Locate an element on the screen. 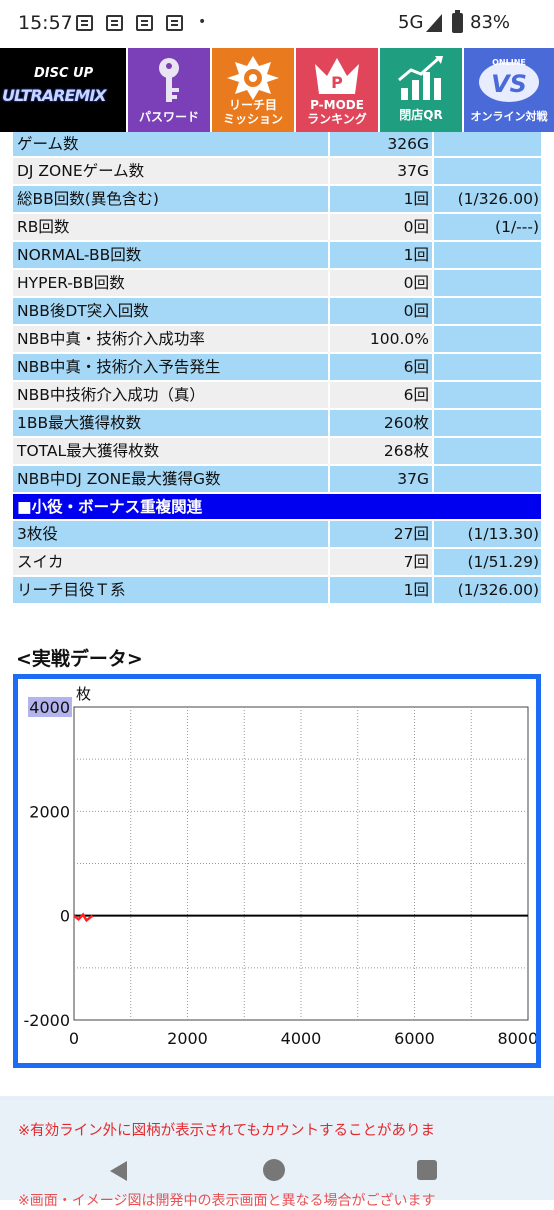  status-time: 15:57 is located at coordinates (45, 23).